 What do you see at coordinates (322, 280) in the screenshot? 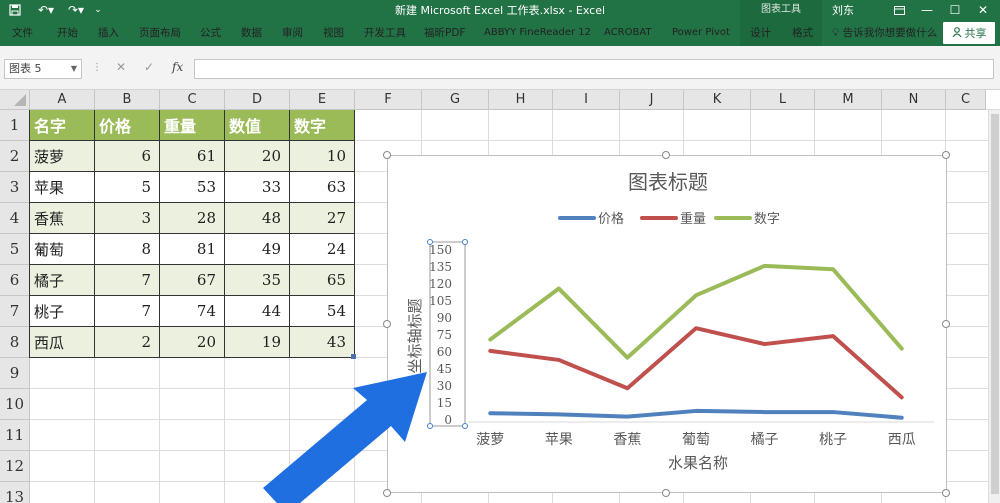
I see `table-cell: 65` at bounding box center [322, 280].